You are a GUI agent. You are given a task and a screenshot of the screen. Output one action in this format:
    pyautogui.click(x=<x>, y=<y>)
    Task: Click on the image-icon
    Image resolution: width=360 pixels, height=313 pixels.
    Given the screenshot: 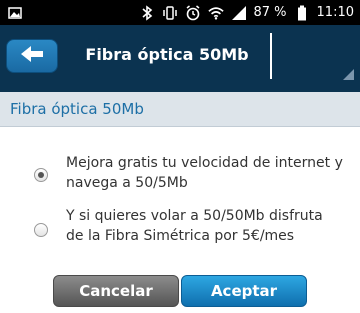 What is the action you would take?
    pyautogui.click(x=15, y=12)
    